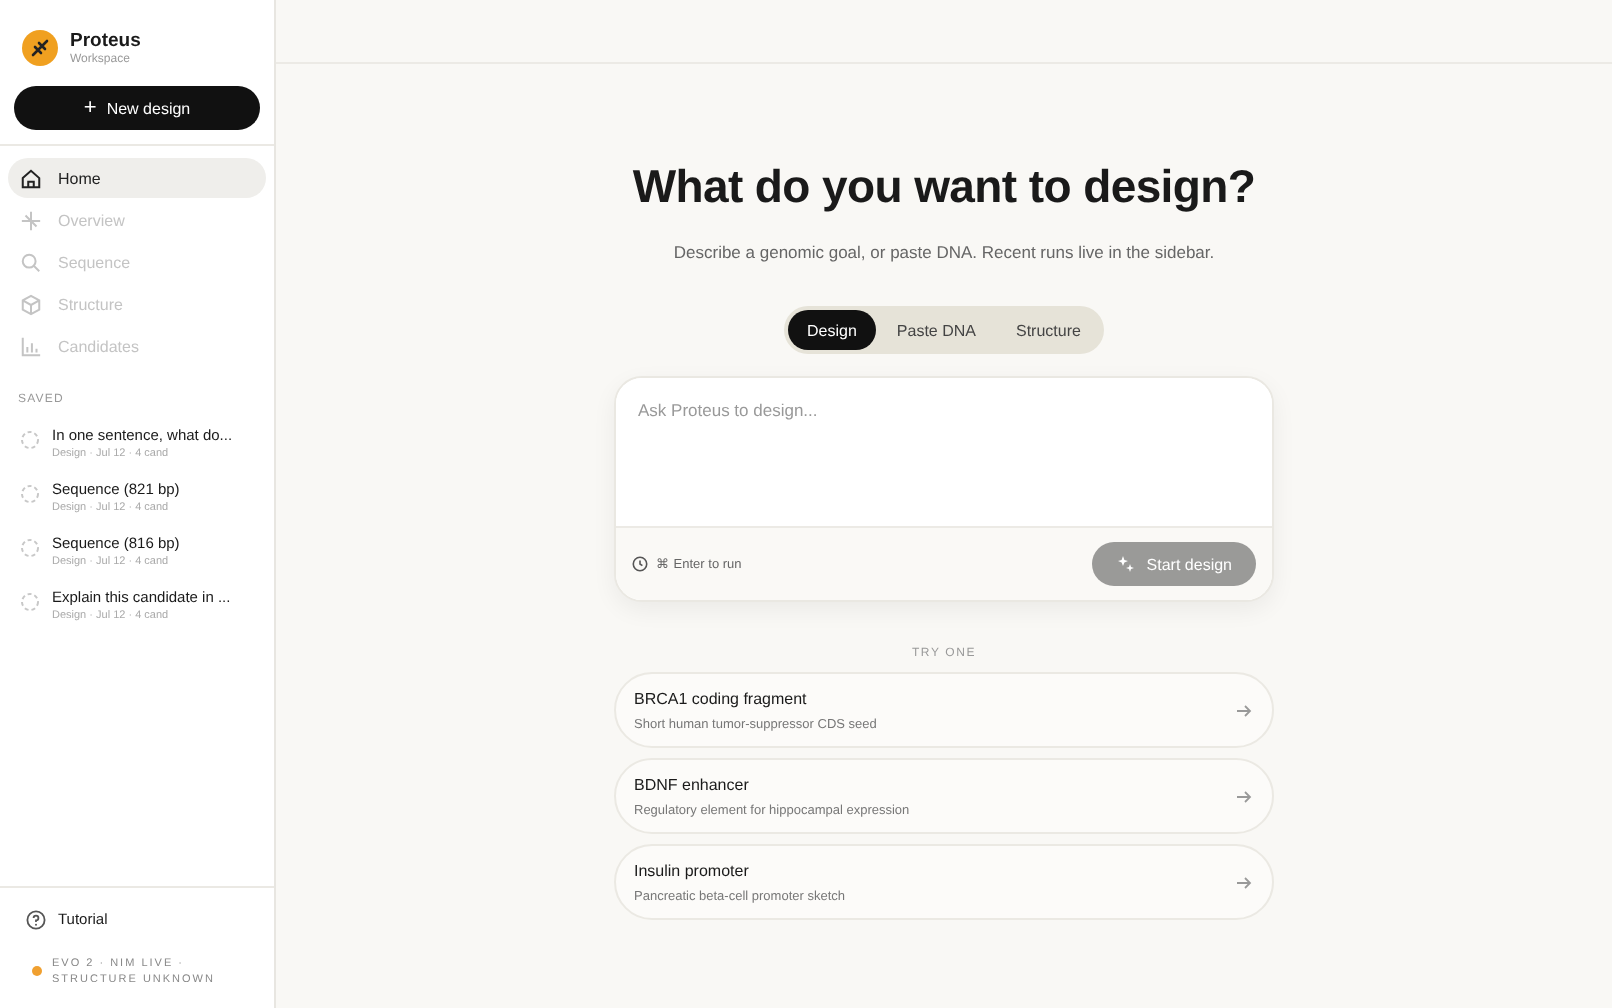 This screenshot has height=1008, width=1612. I want to click on logo-icon, so click(40, 48).